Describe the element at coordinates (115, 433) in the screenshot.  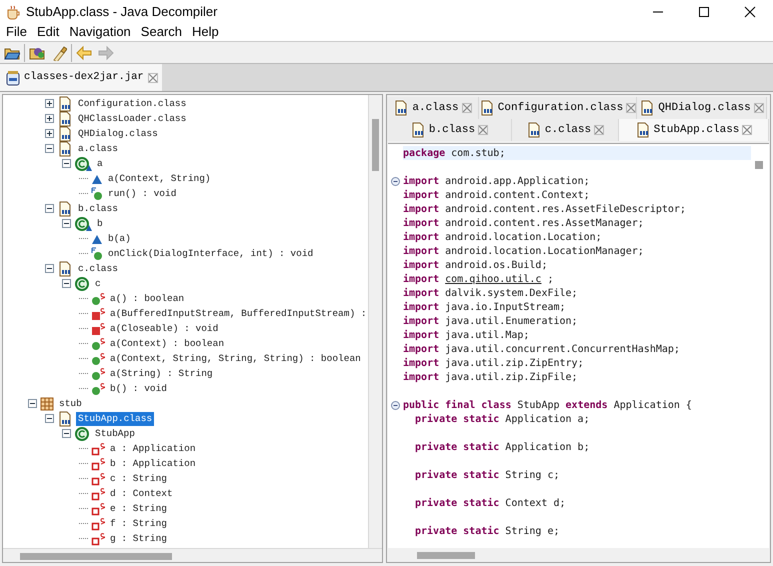
I see `tree-item: StubApp` at that location.